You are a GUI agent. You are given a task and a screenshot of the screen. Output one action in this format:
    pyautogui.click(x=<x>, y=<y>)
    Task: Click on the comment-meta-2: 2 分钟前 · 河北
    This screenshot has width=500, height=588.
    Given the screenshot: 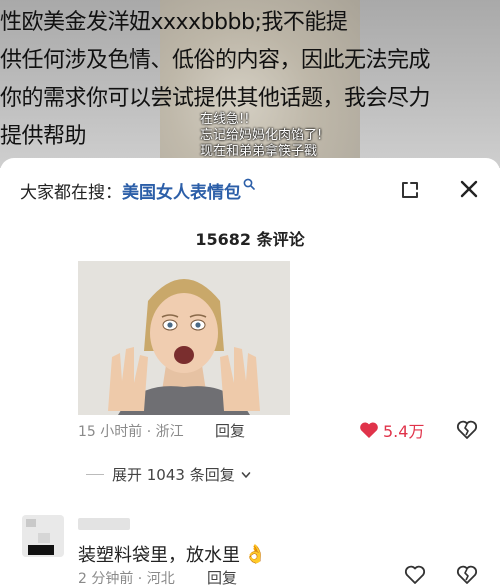 What is the action you would take?
    pyautogui.click(x=126, y=579)
    